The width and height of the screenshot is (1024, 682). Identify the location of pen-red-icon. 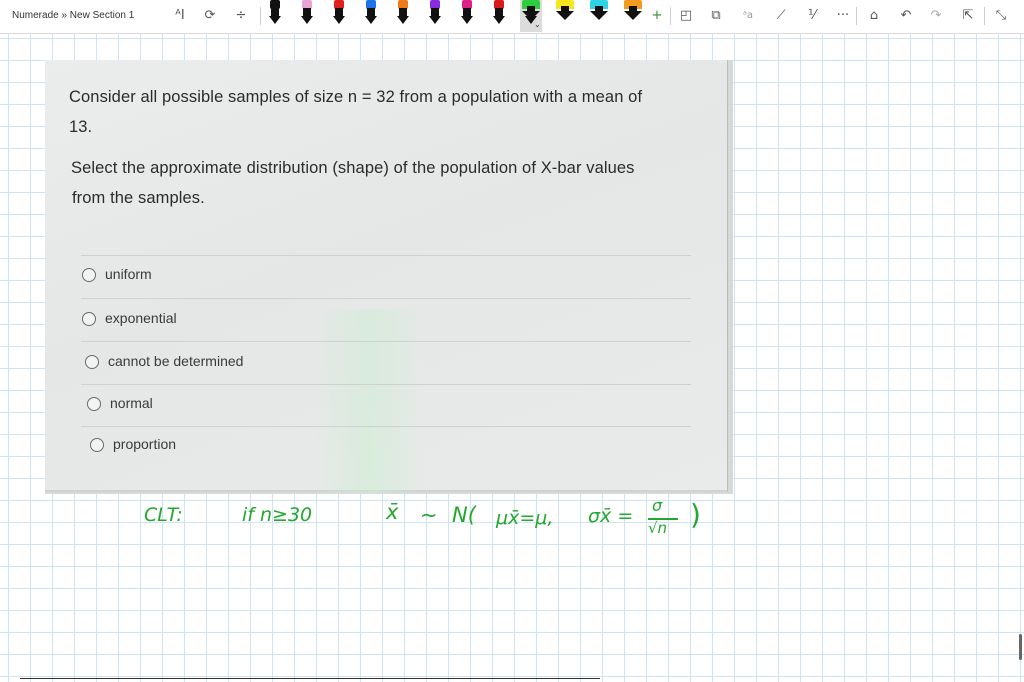
(339, 13).